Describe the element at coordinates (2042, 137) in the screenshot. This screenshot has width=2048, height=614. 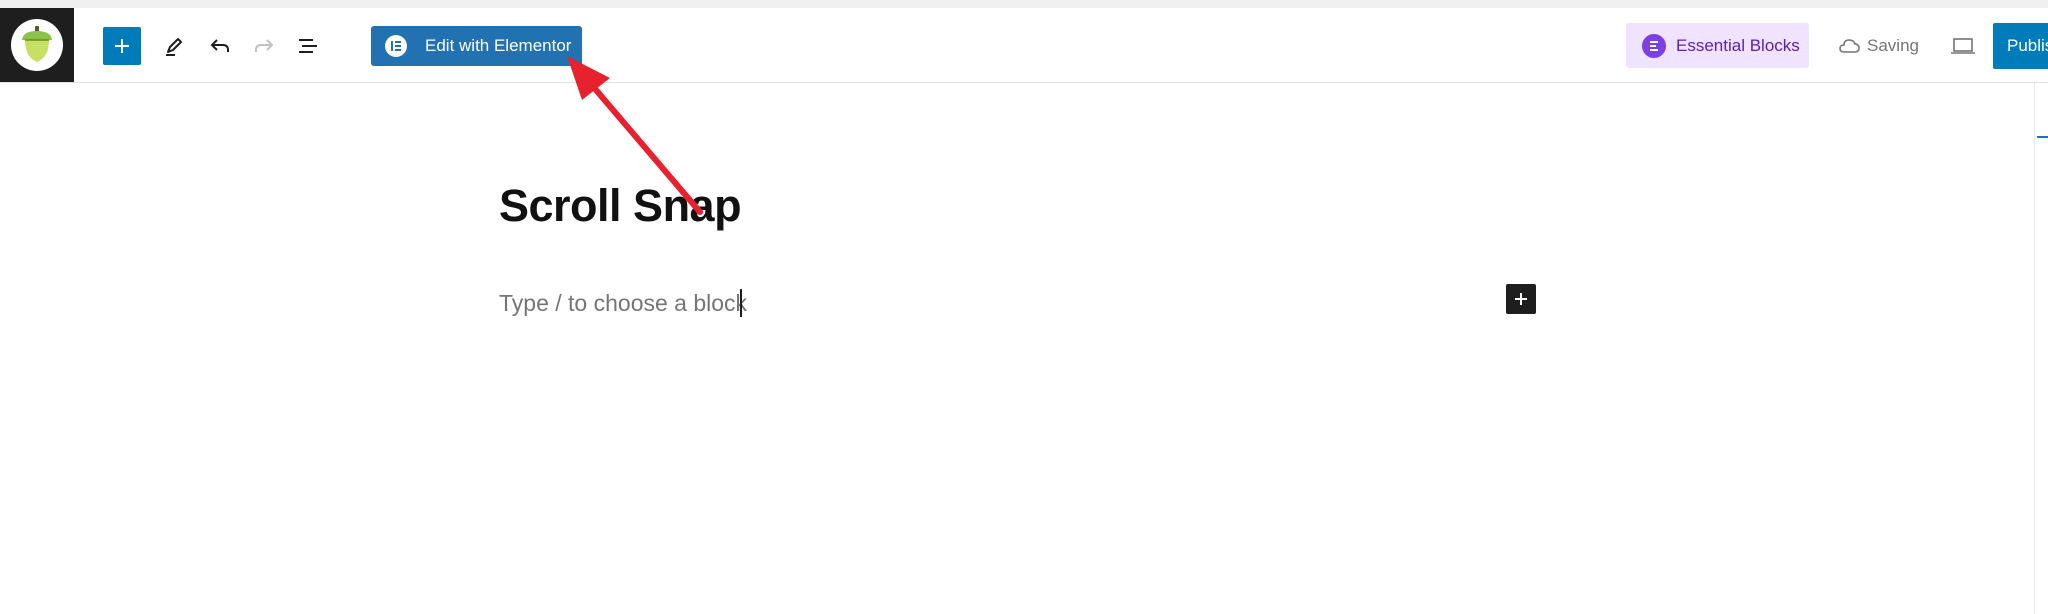
I see `sidebar-scroll-indicator` at that location.